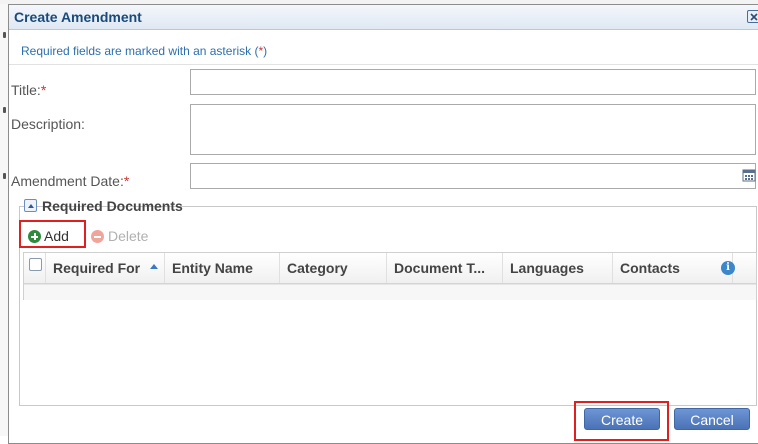 The height and width of the screenshot is (444, 758). I want to click on column-languages: Languages, so click(558, 268).